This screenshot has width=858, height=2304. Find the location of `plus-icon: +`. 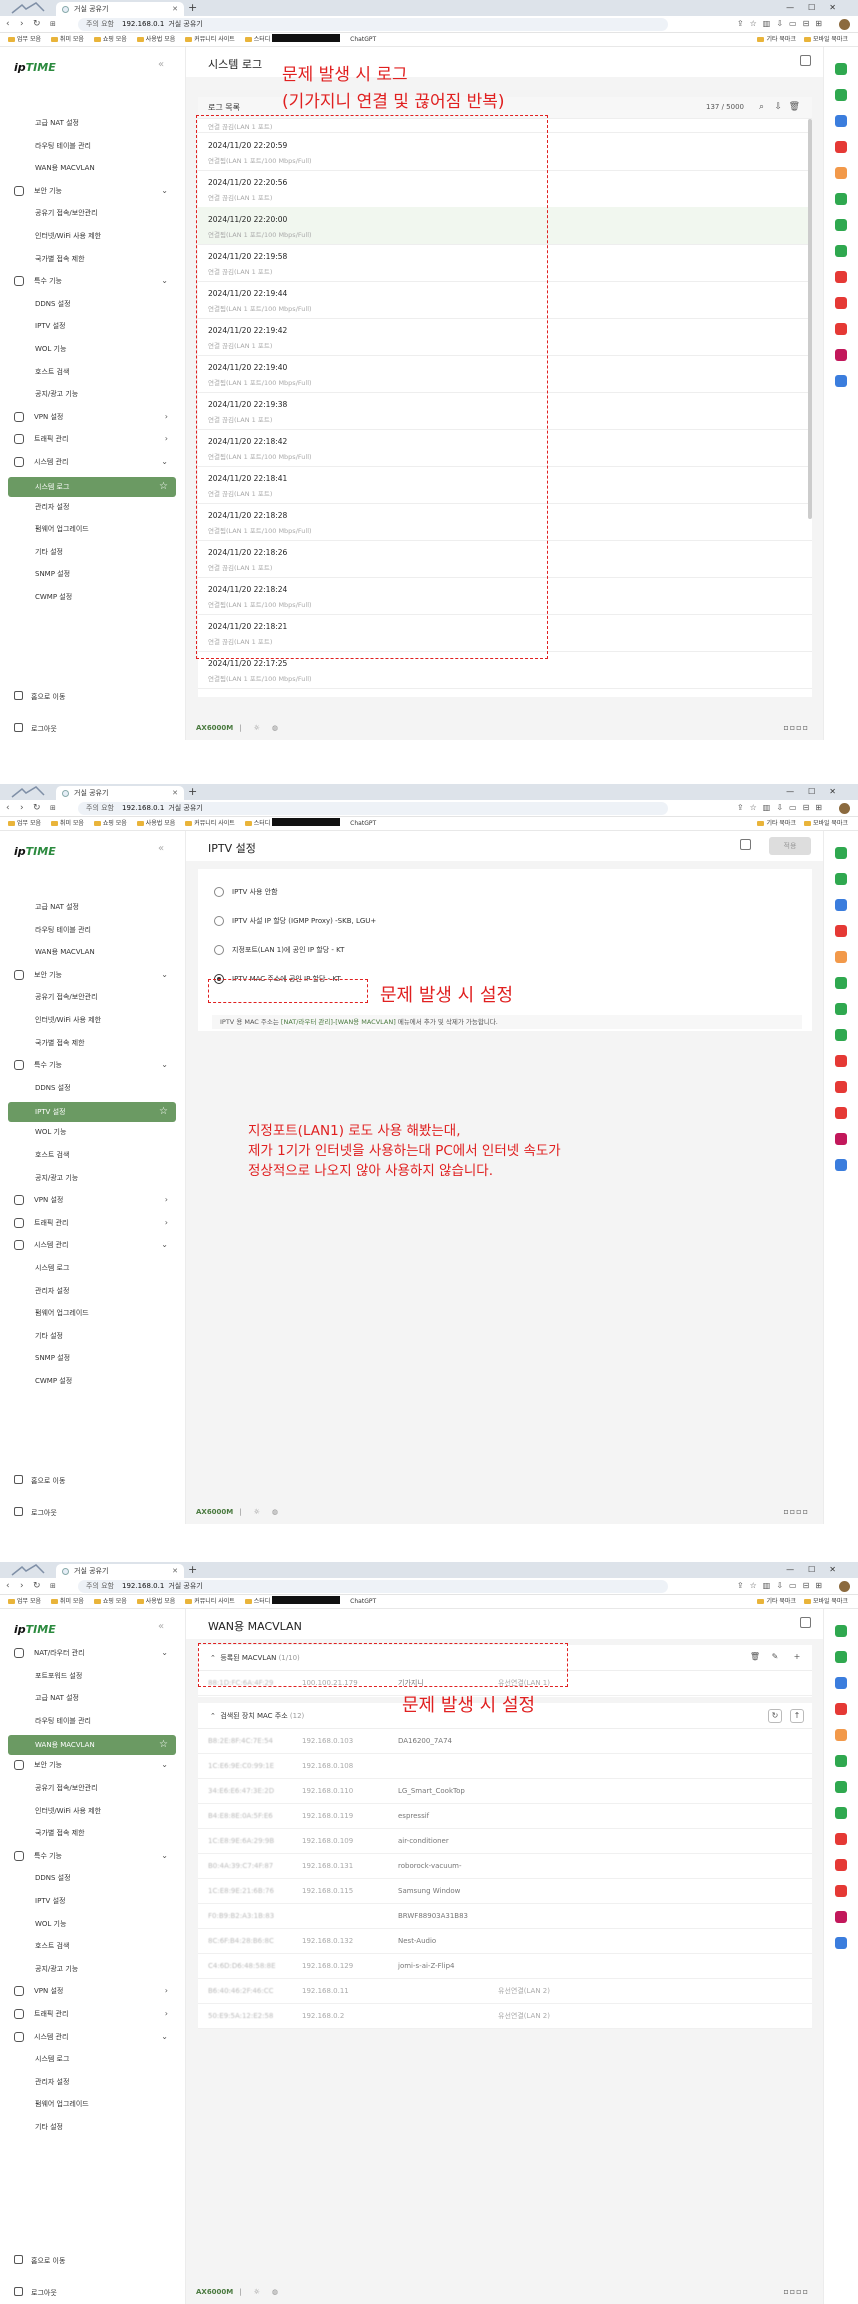

plus-icon: + is located at coordinates (797, 1658).